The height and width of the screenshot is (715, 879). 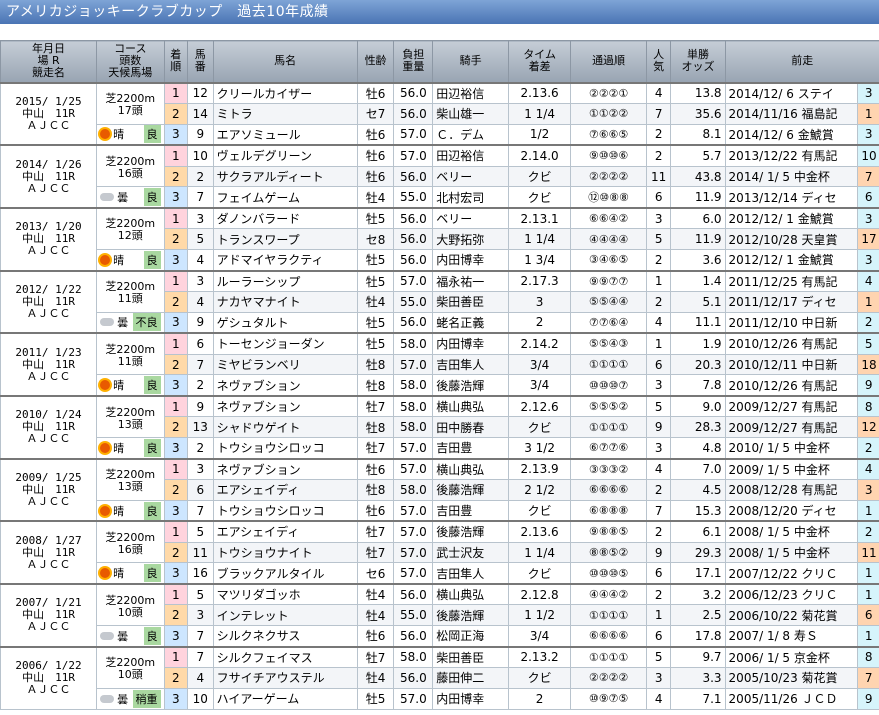 What do you see at coordinates (791, 364) in the screenshot?
I see `previous-race-link: 2010/12/11 中日新` at bounding box center [791, 364].